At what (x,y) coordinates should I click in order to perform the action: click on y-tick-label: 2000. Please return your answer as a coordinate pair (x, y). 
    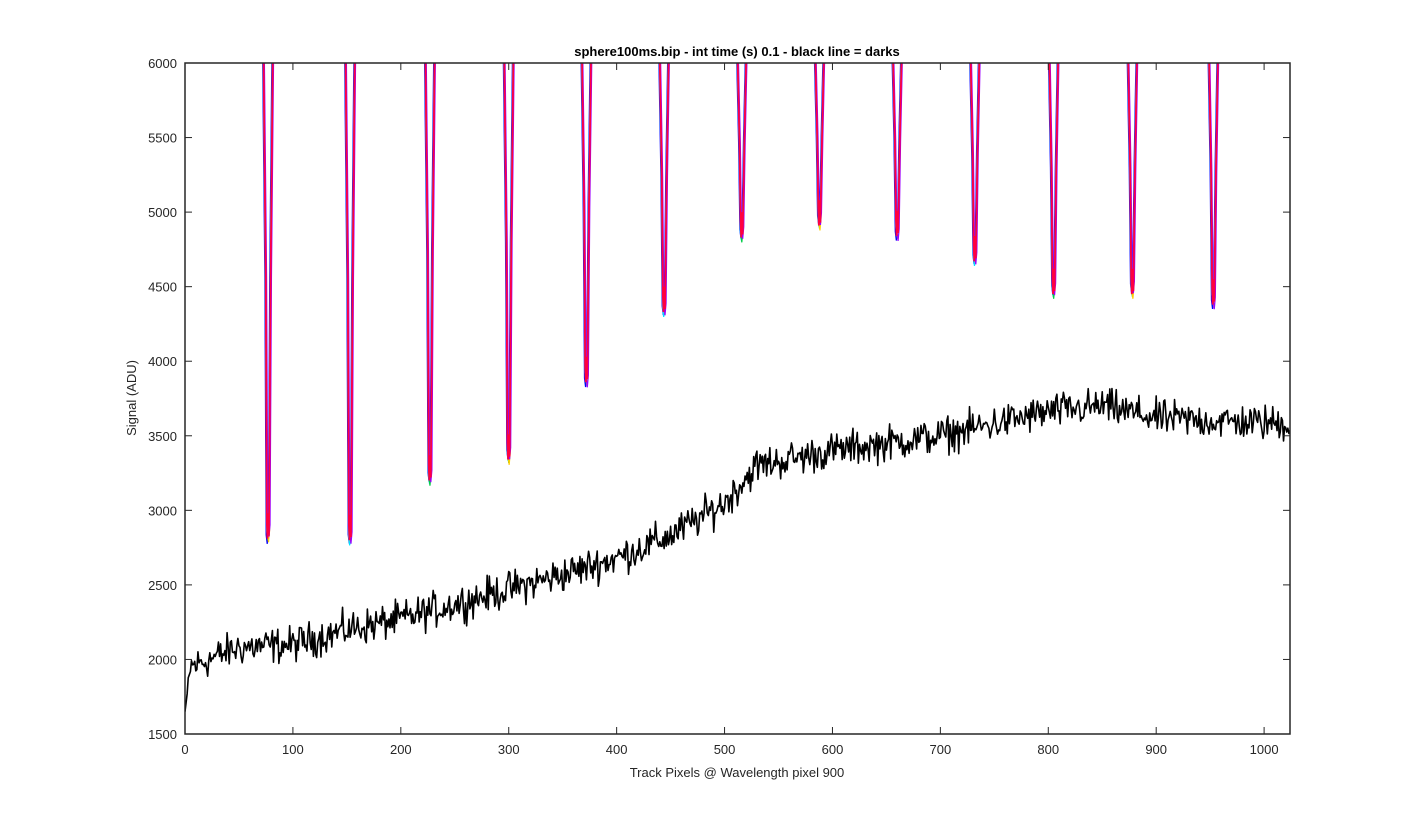
    Looking at the image, I should click on (162, 659).